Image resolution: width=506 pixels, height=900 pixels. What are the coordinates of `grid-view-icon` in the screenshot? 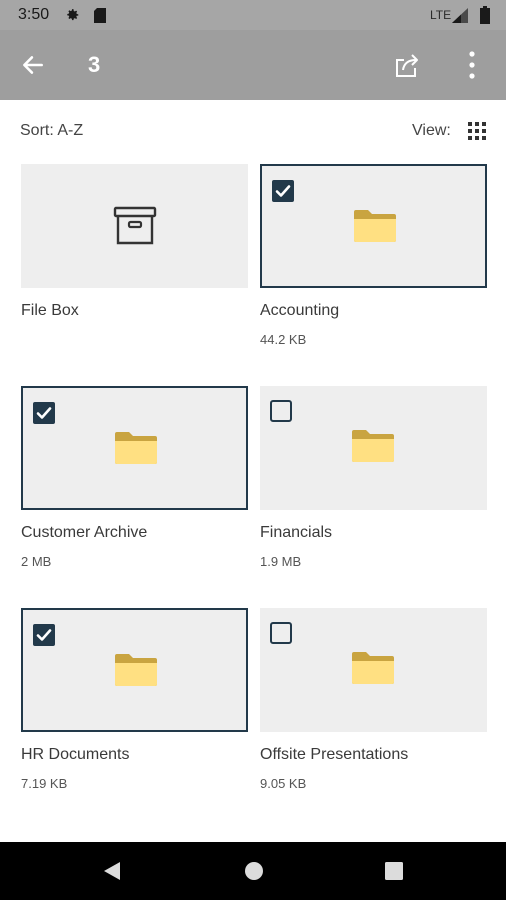 It's located at (477, 131).